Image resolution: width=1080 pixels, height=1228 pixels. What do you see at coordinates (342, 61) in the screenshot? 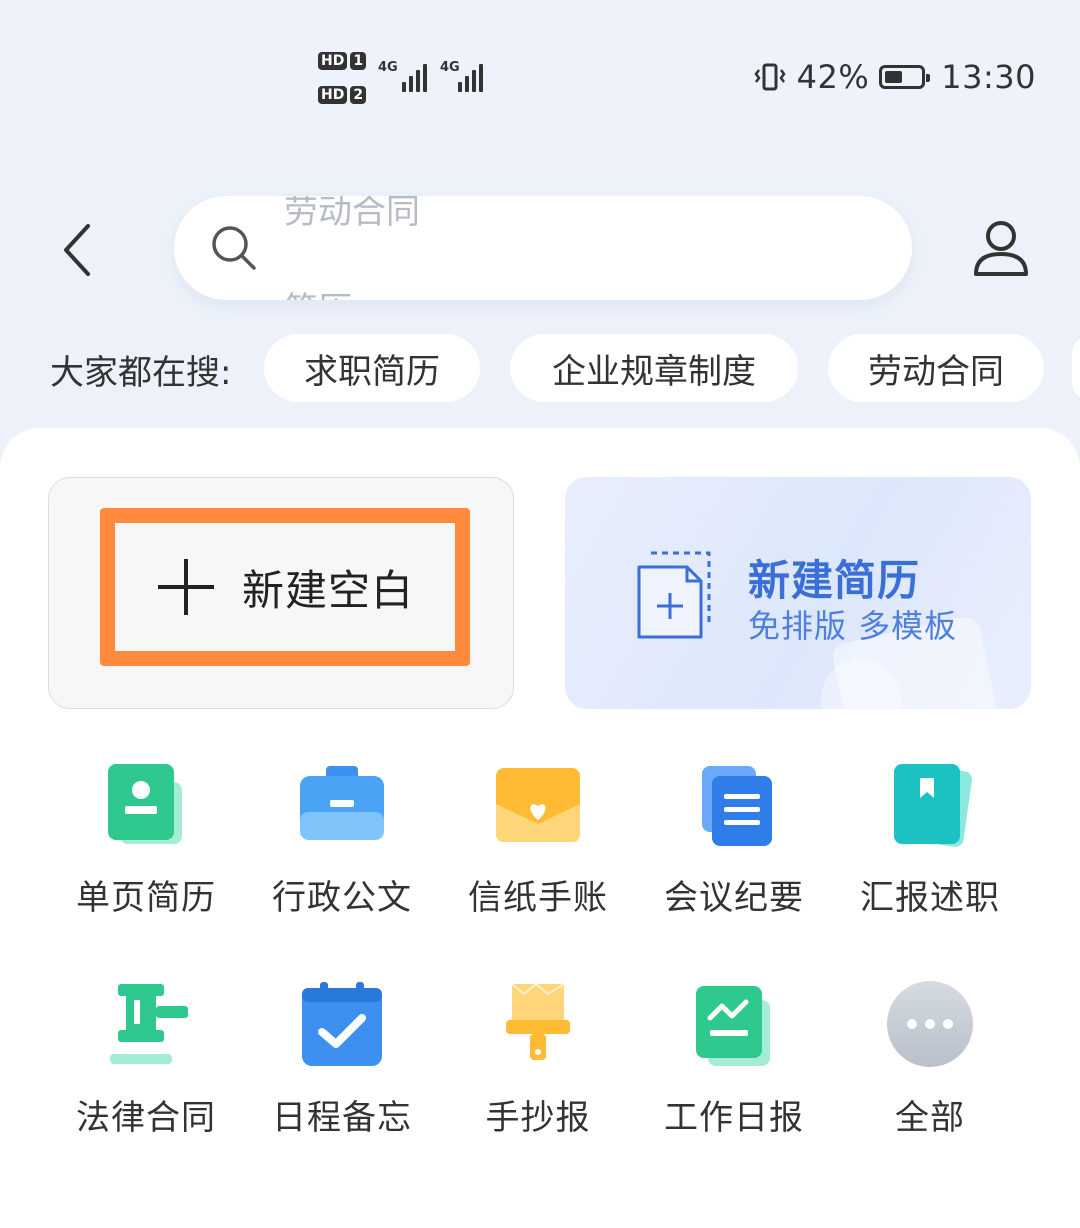
I see `sim1-badge: HD 1` at bounding box center [342, 61].